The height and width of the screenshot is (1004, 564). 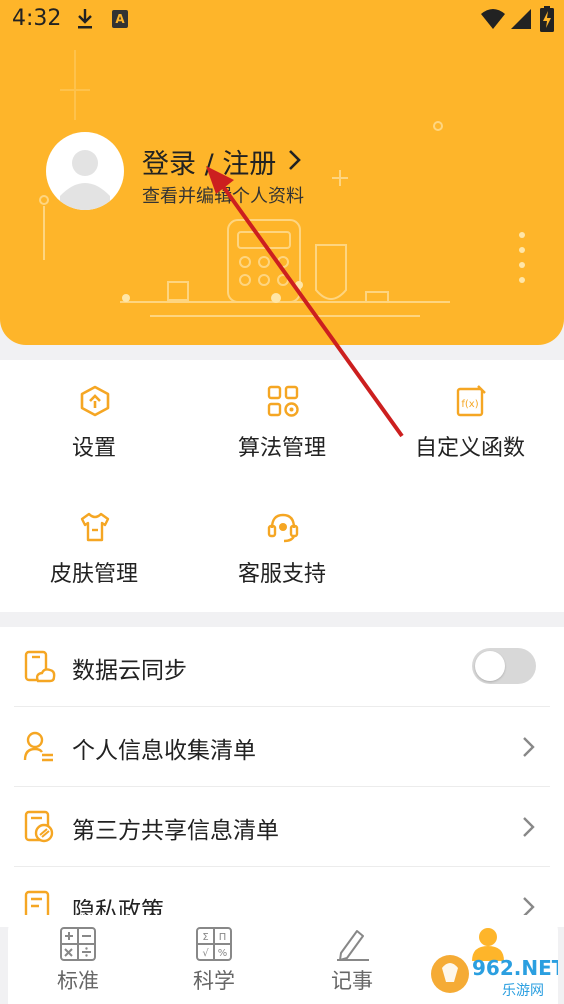 I want to click on list-item-personal-info: 个人信息收集清单, so click(x=282, y=747).